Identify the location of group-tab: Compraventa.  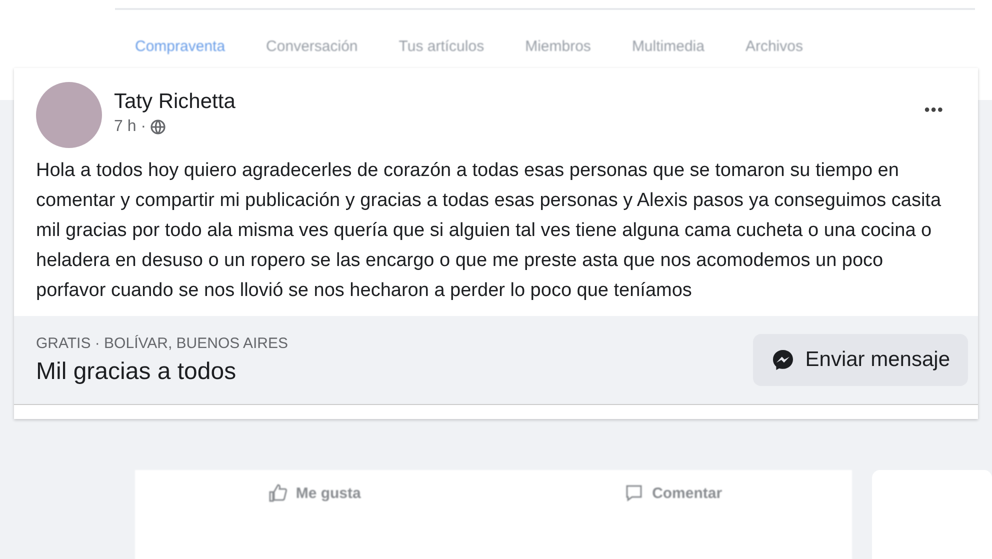
(180, 46).